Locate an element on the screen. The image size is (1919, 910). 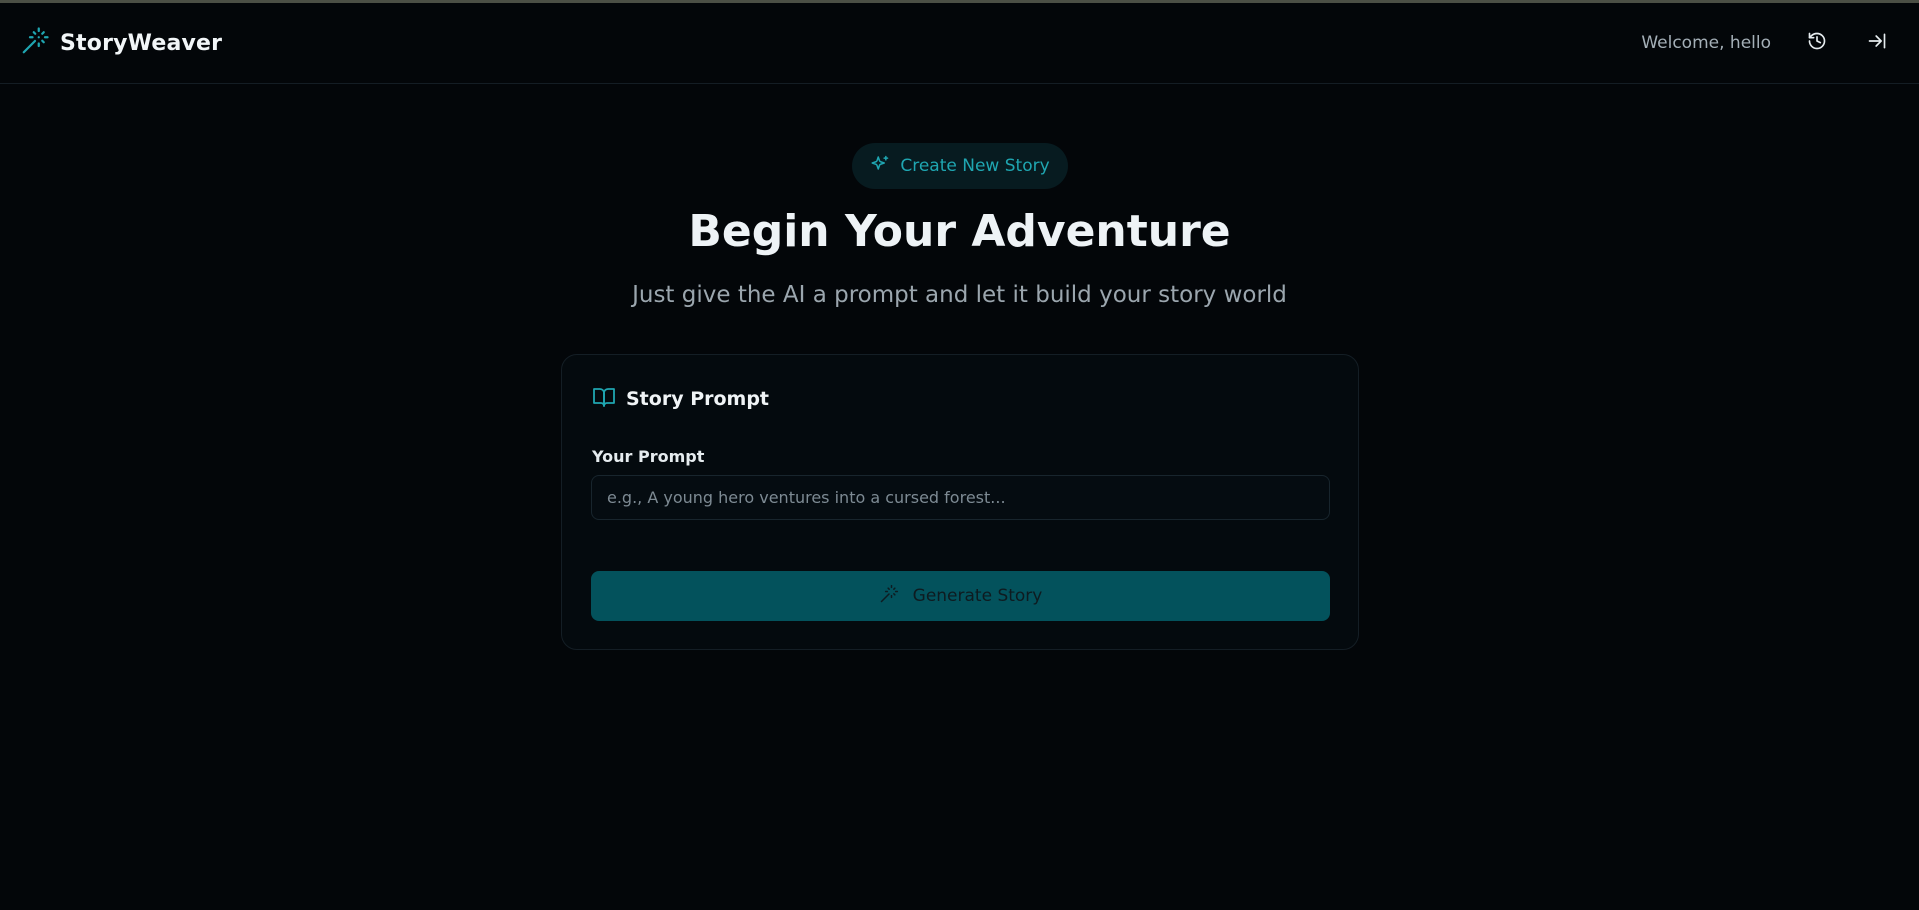
logout-button is located at coordinates (1877, 43).